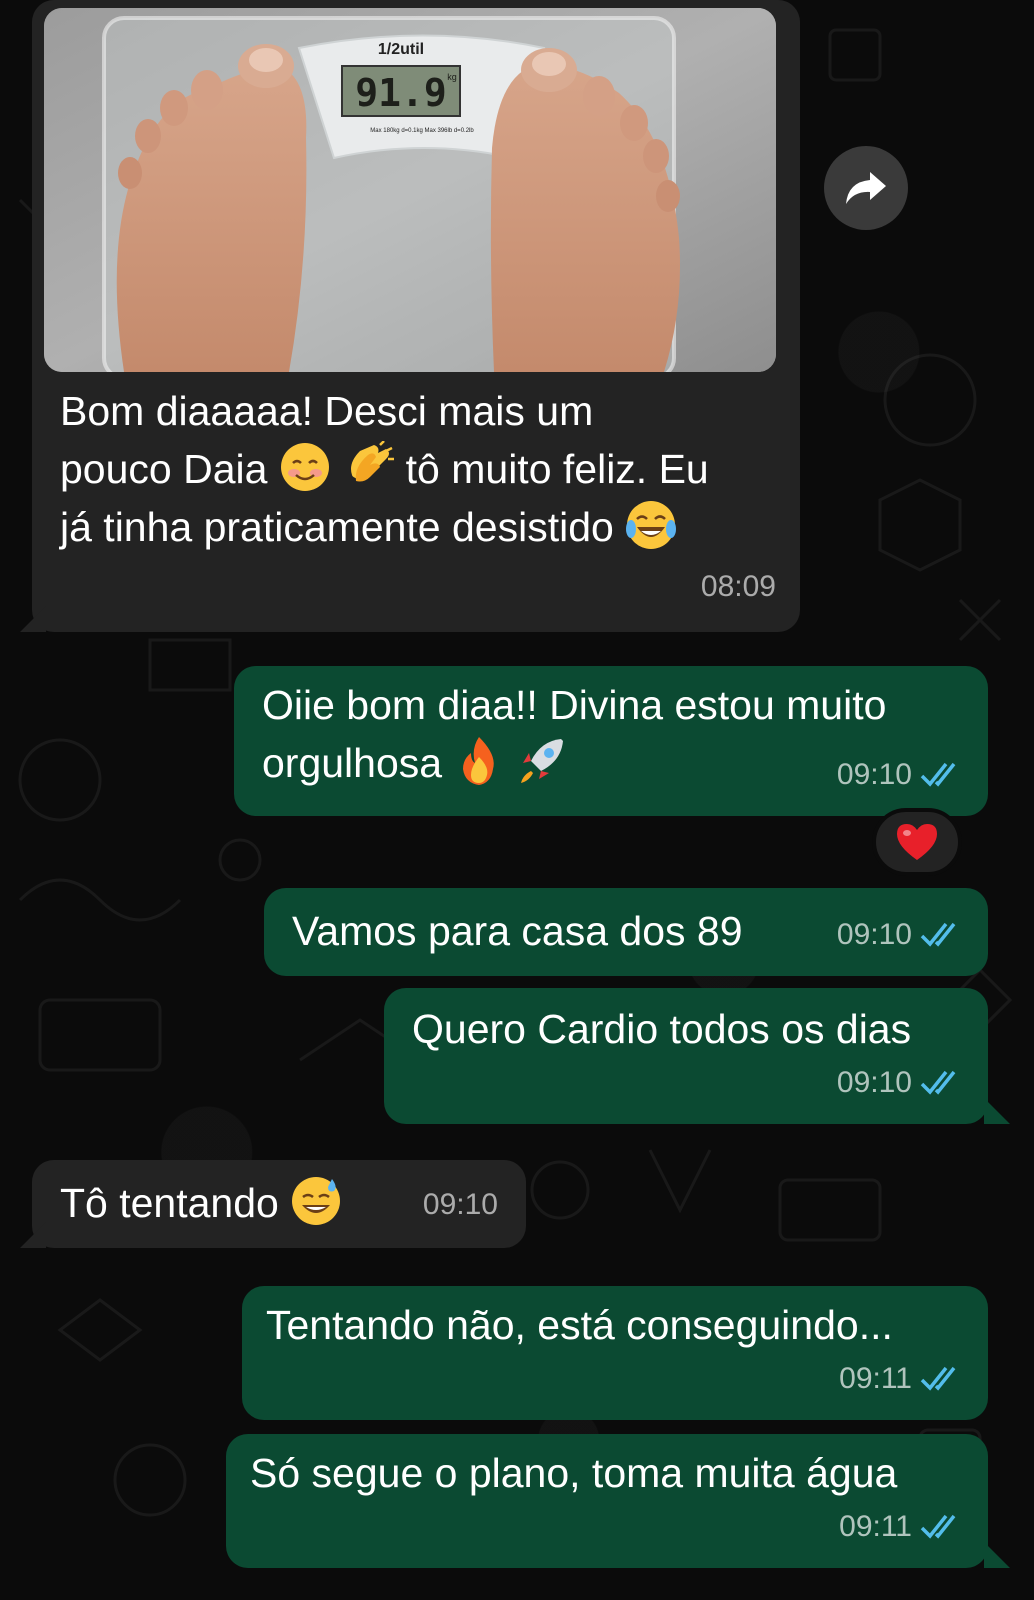  I want to click on fire-emoji, so click(479, 761).